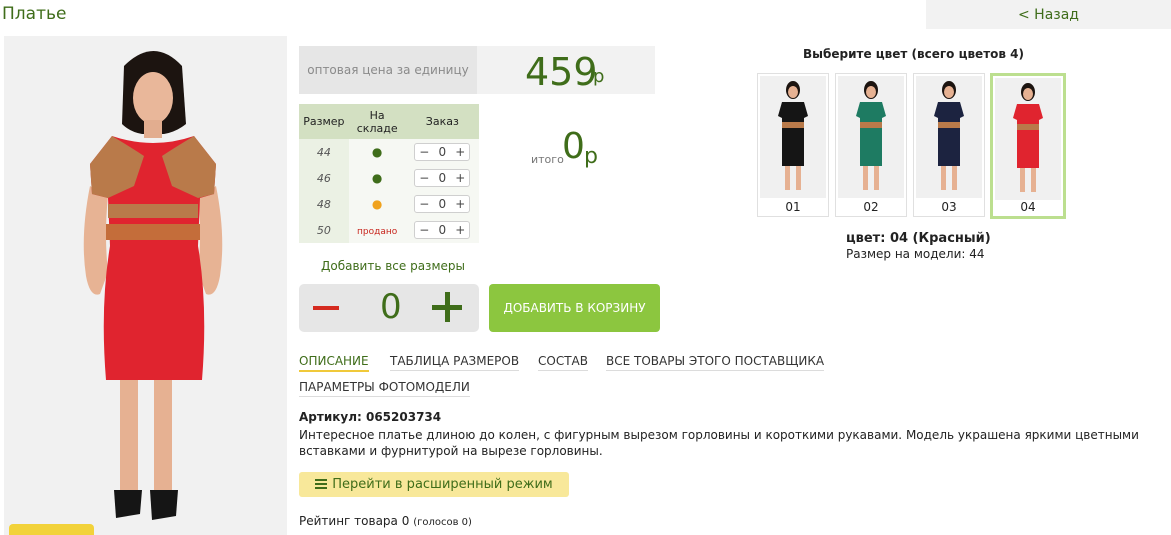 Image resolution: width=1171 pixels, height=535 pixels. Describe the element at coordinates (51, 529) in the screenshot. I see `promo-badge` at that location.